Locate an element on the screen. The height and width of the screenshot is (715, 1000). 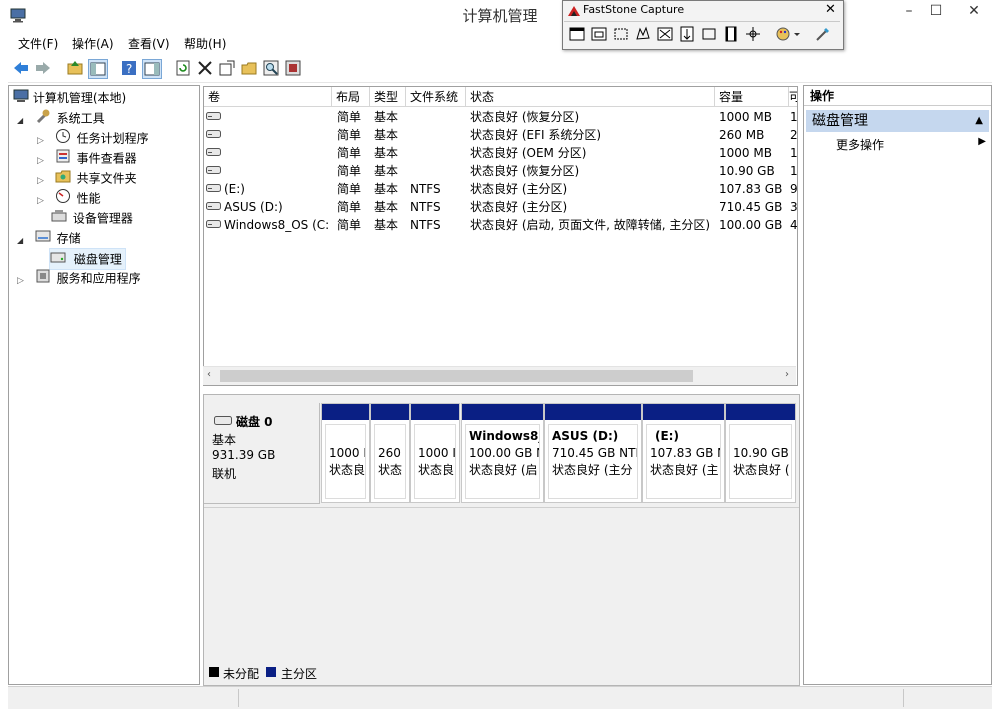
table-row: (E:) 简单 基本 NTFS 状态良好 (主分区) 107.83 GB 9 is located at coordinates (500, 189).